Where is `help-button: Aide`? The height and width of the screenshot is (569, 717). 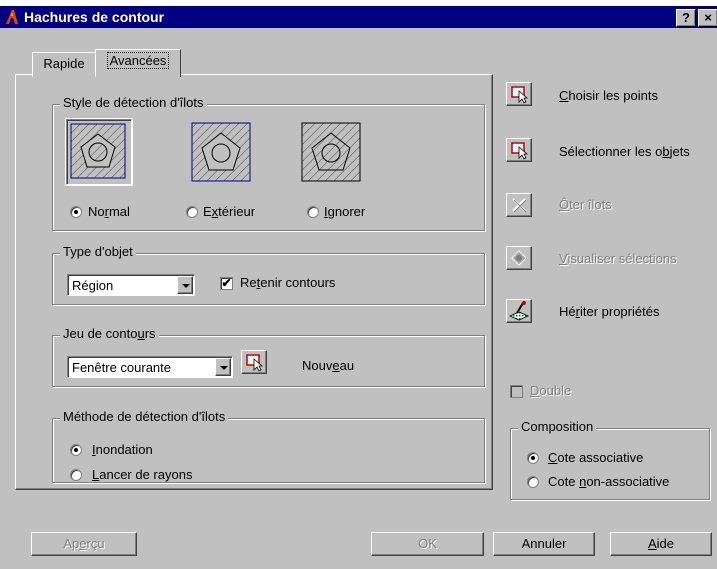
help-button: Aide is located at coordinates (661, 544).